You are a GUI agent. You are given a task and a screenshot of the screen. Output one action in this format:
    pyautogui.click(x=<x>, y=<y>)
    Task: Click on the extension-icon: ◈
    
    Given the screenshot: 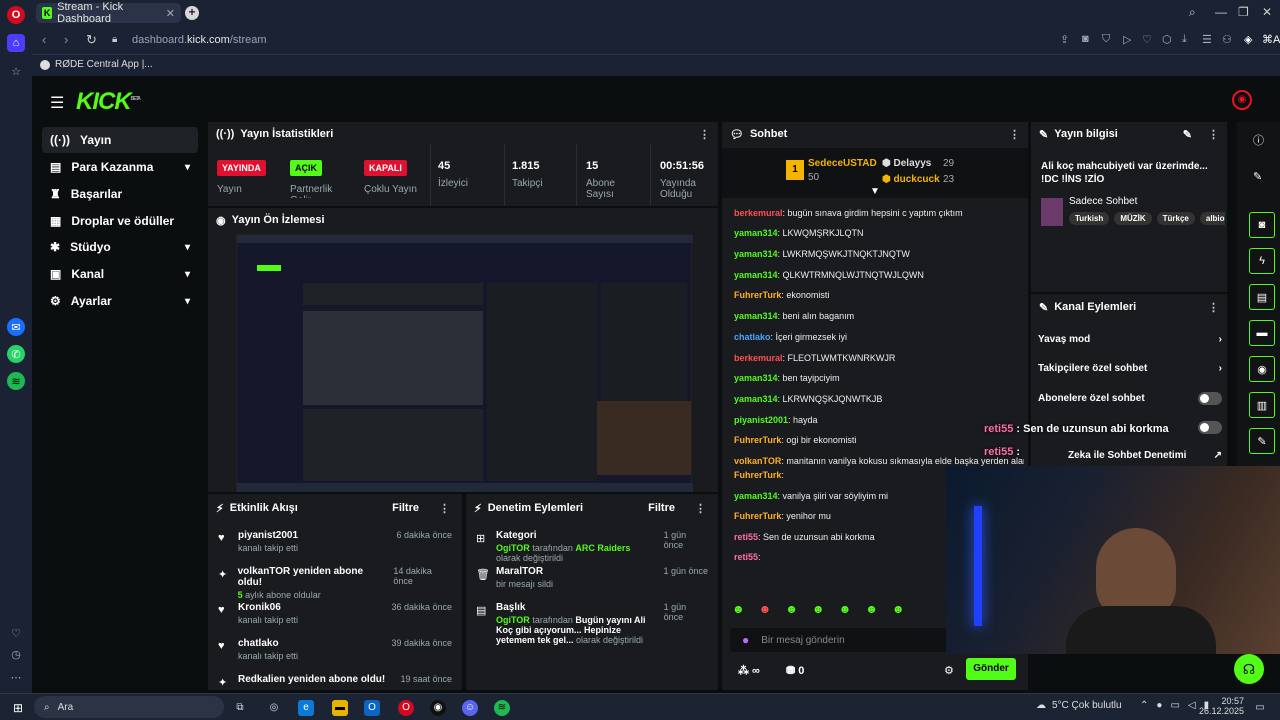 What is the action you would take?
    pyautogui.click(x=1248, y=39)
    